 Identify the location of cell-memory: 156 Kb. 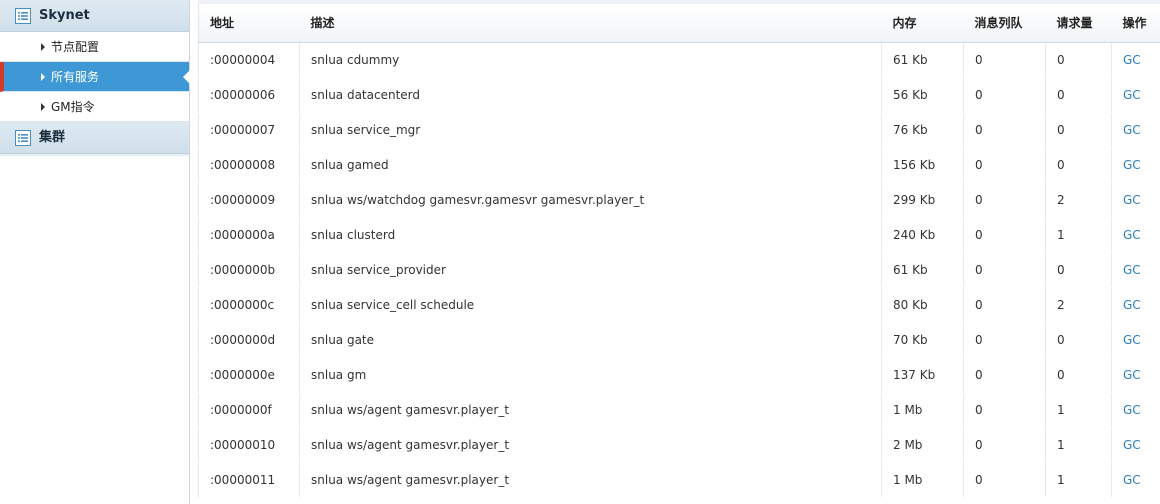
(922, 165).